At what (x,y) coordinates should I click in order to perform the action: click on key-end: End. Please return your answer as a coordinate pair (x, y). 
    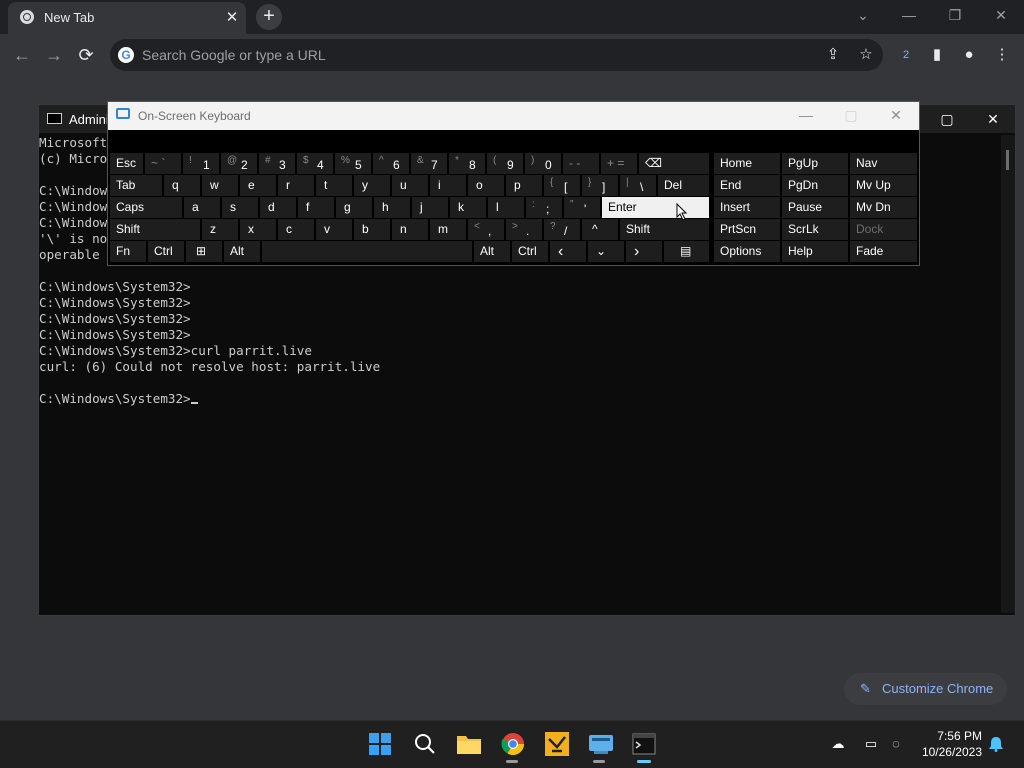
    Looking at the image, I should click on (747, 185).